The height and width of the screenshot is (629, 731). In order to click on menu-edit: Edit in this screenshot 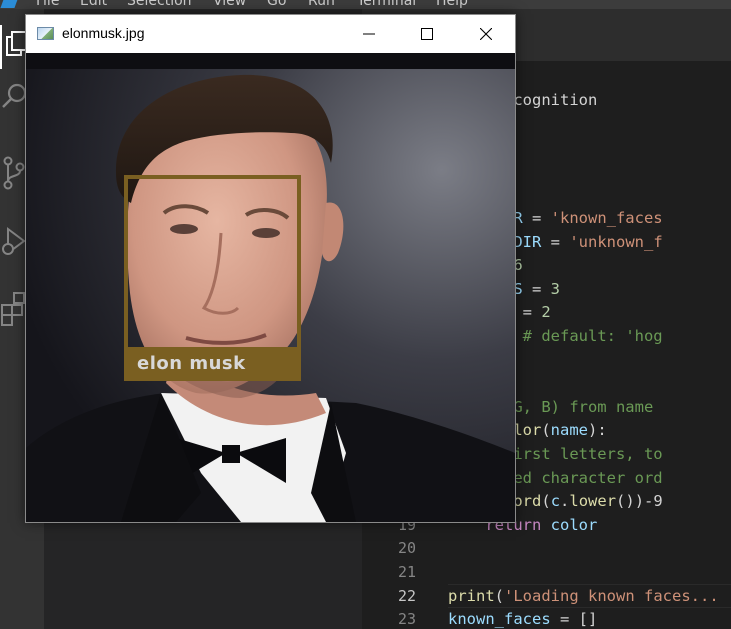, I will do `click(93, 4)`.